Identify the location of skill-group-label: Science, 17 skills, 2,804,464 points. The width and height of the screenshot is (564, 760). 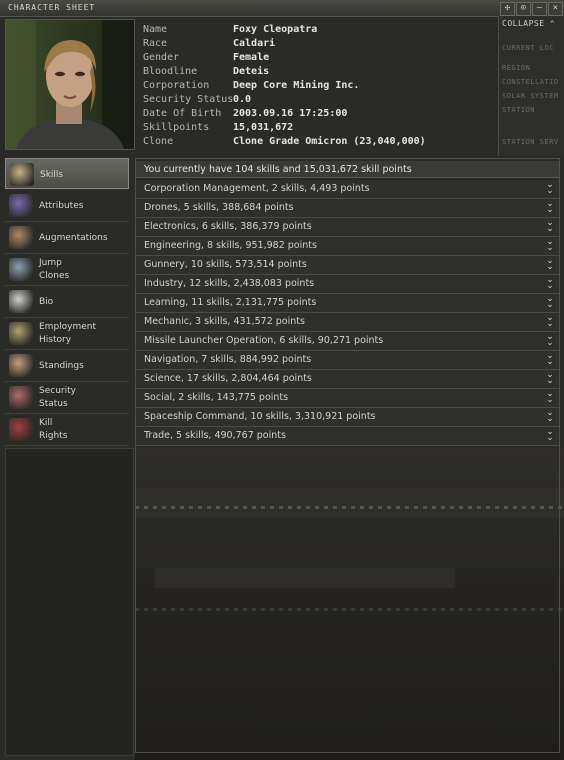
(228, 378).